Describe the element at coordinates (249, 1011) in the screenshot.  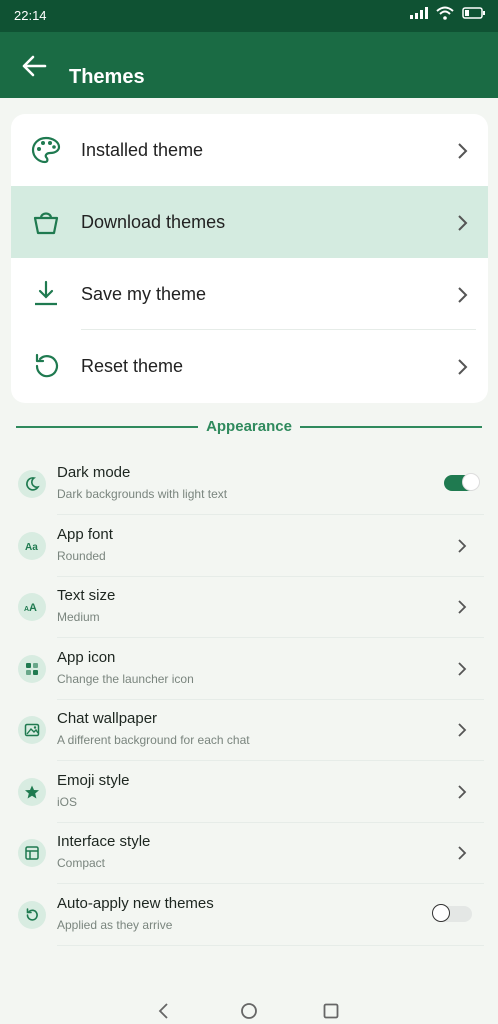
I see `nav-home-icon` at that location.